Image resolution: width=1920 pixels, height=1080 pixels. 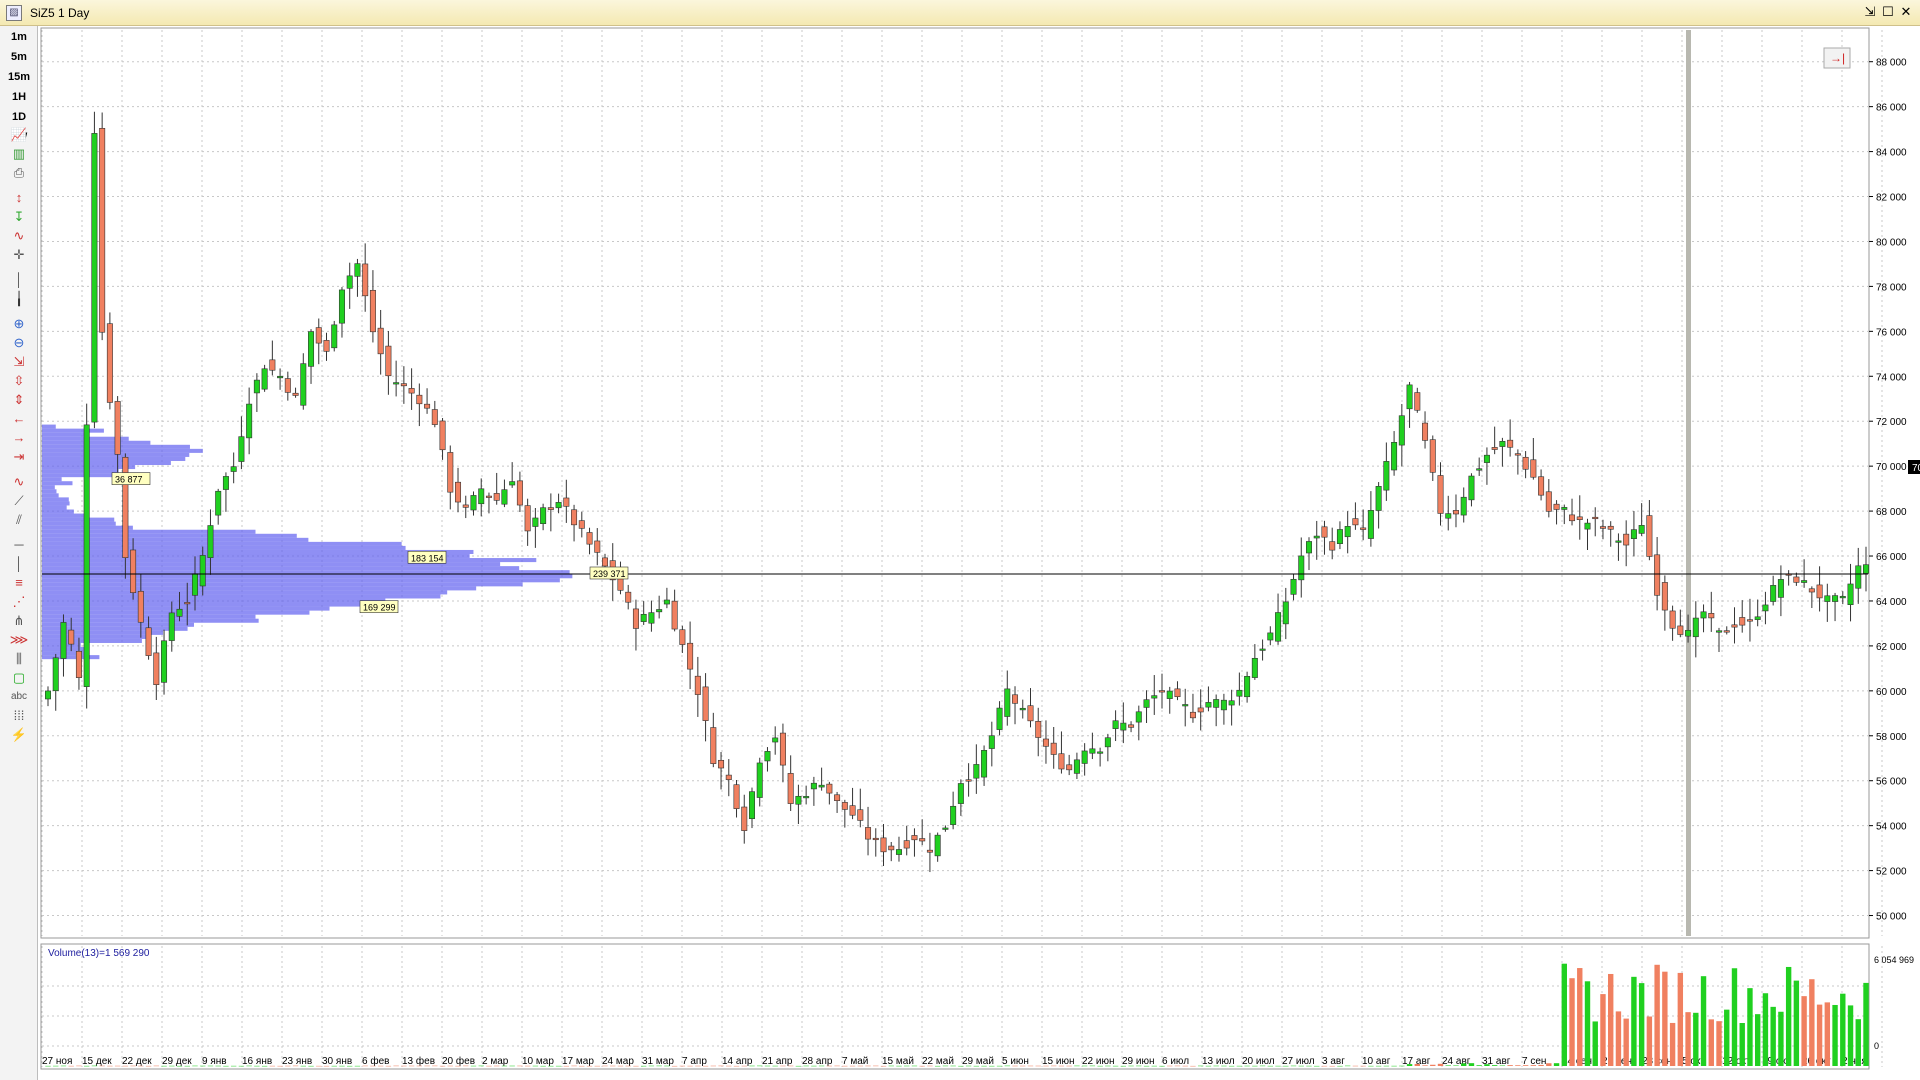 What do you see at coordinates (19, 602) in the screenshot?
I see `gann-fan-icon: ⋰` at bounding box center [19, 602].